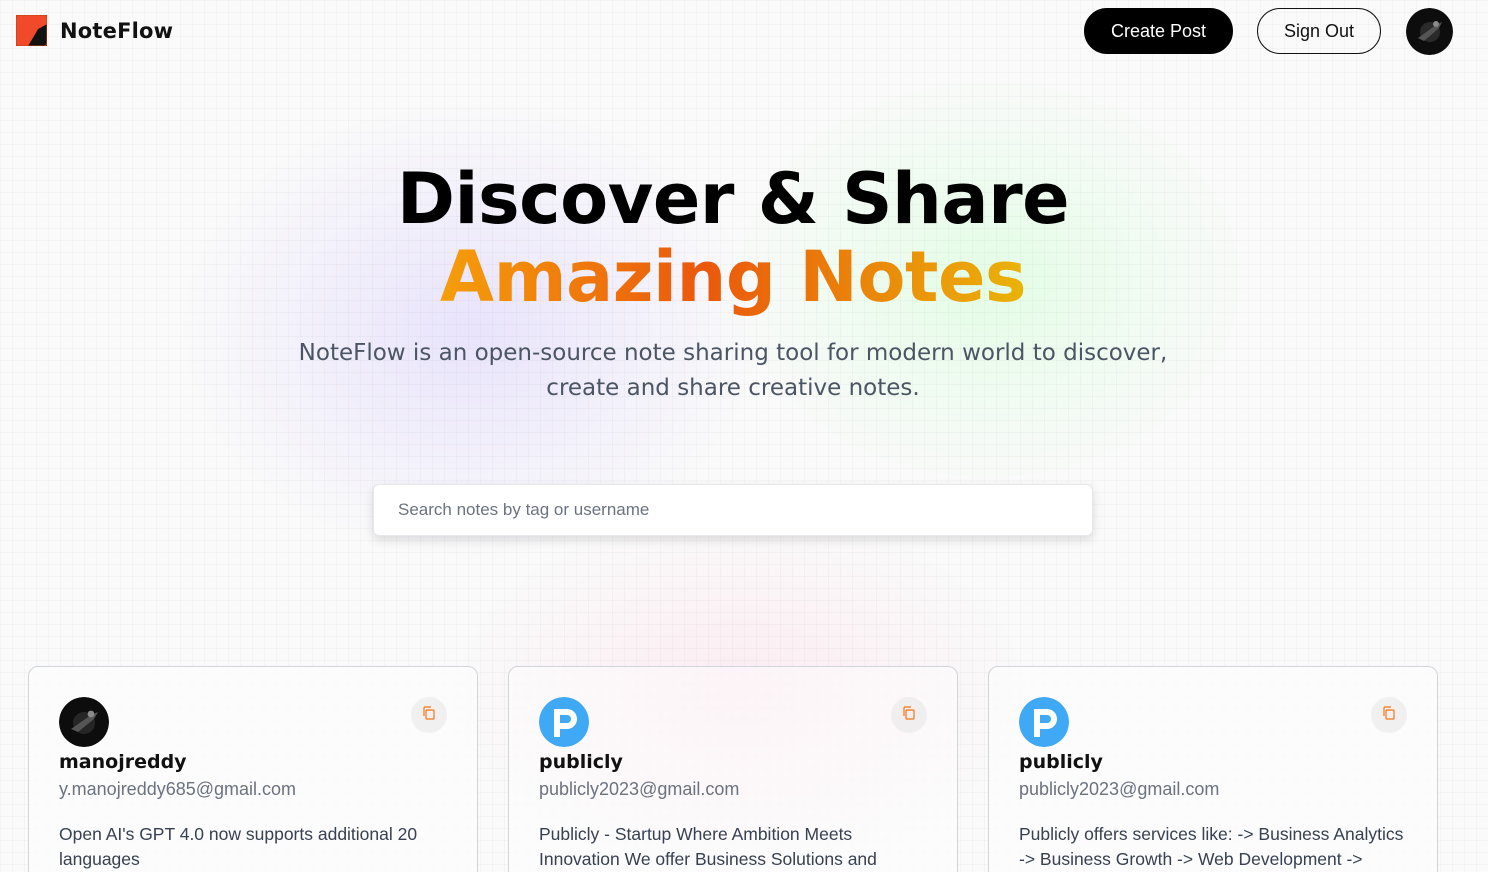 The width and height of the screenshot is (1488, 872). I want to click on brand-logo-link: NoteFlow, so click(94, 30).